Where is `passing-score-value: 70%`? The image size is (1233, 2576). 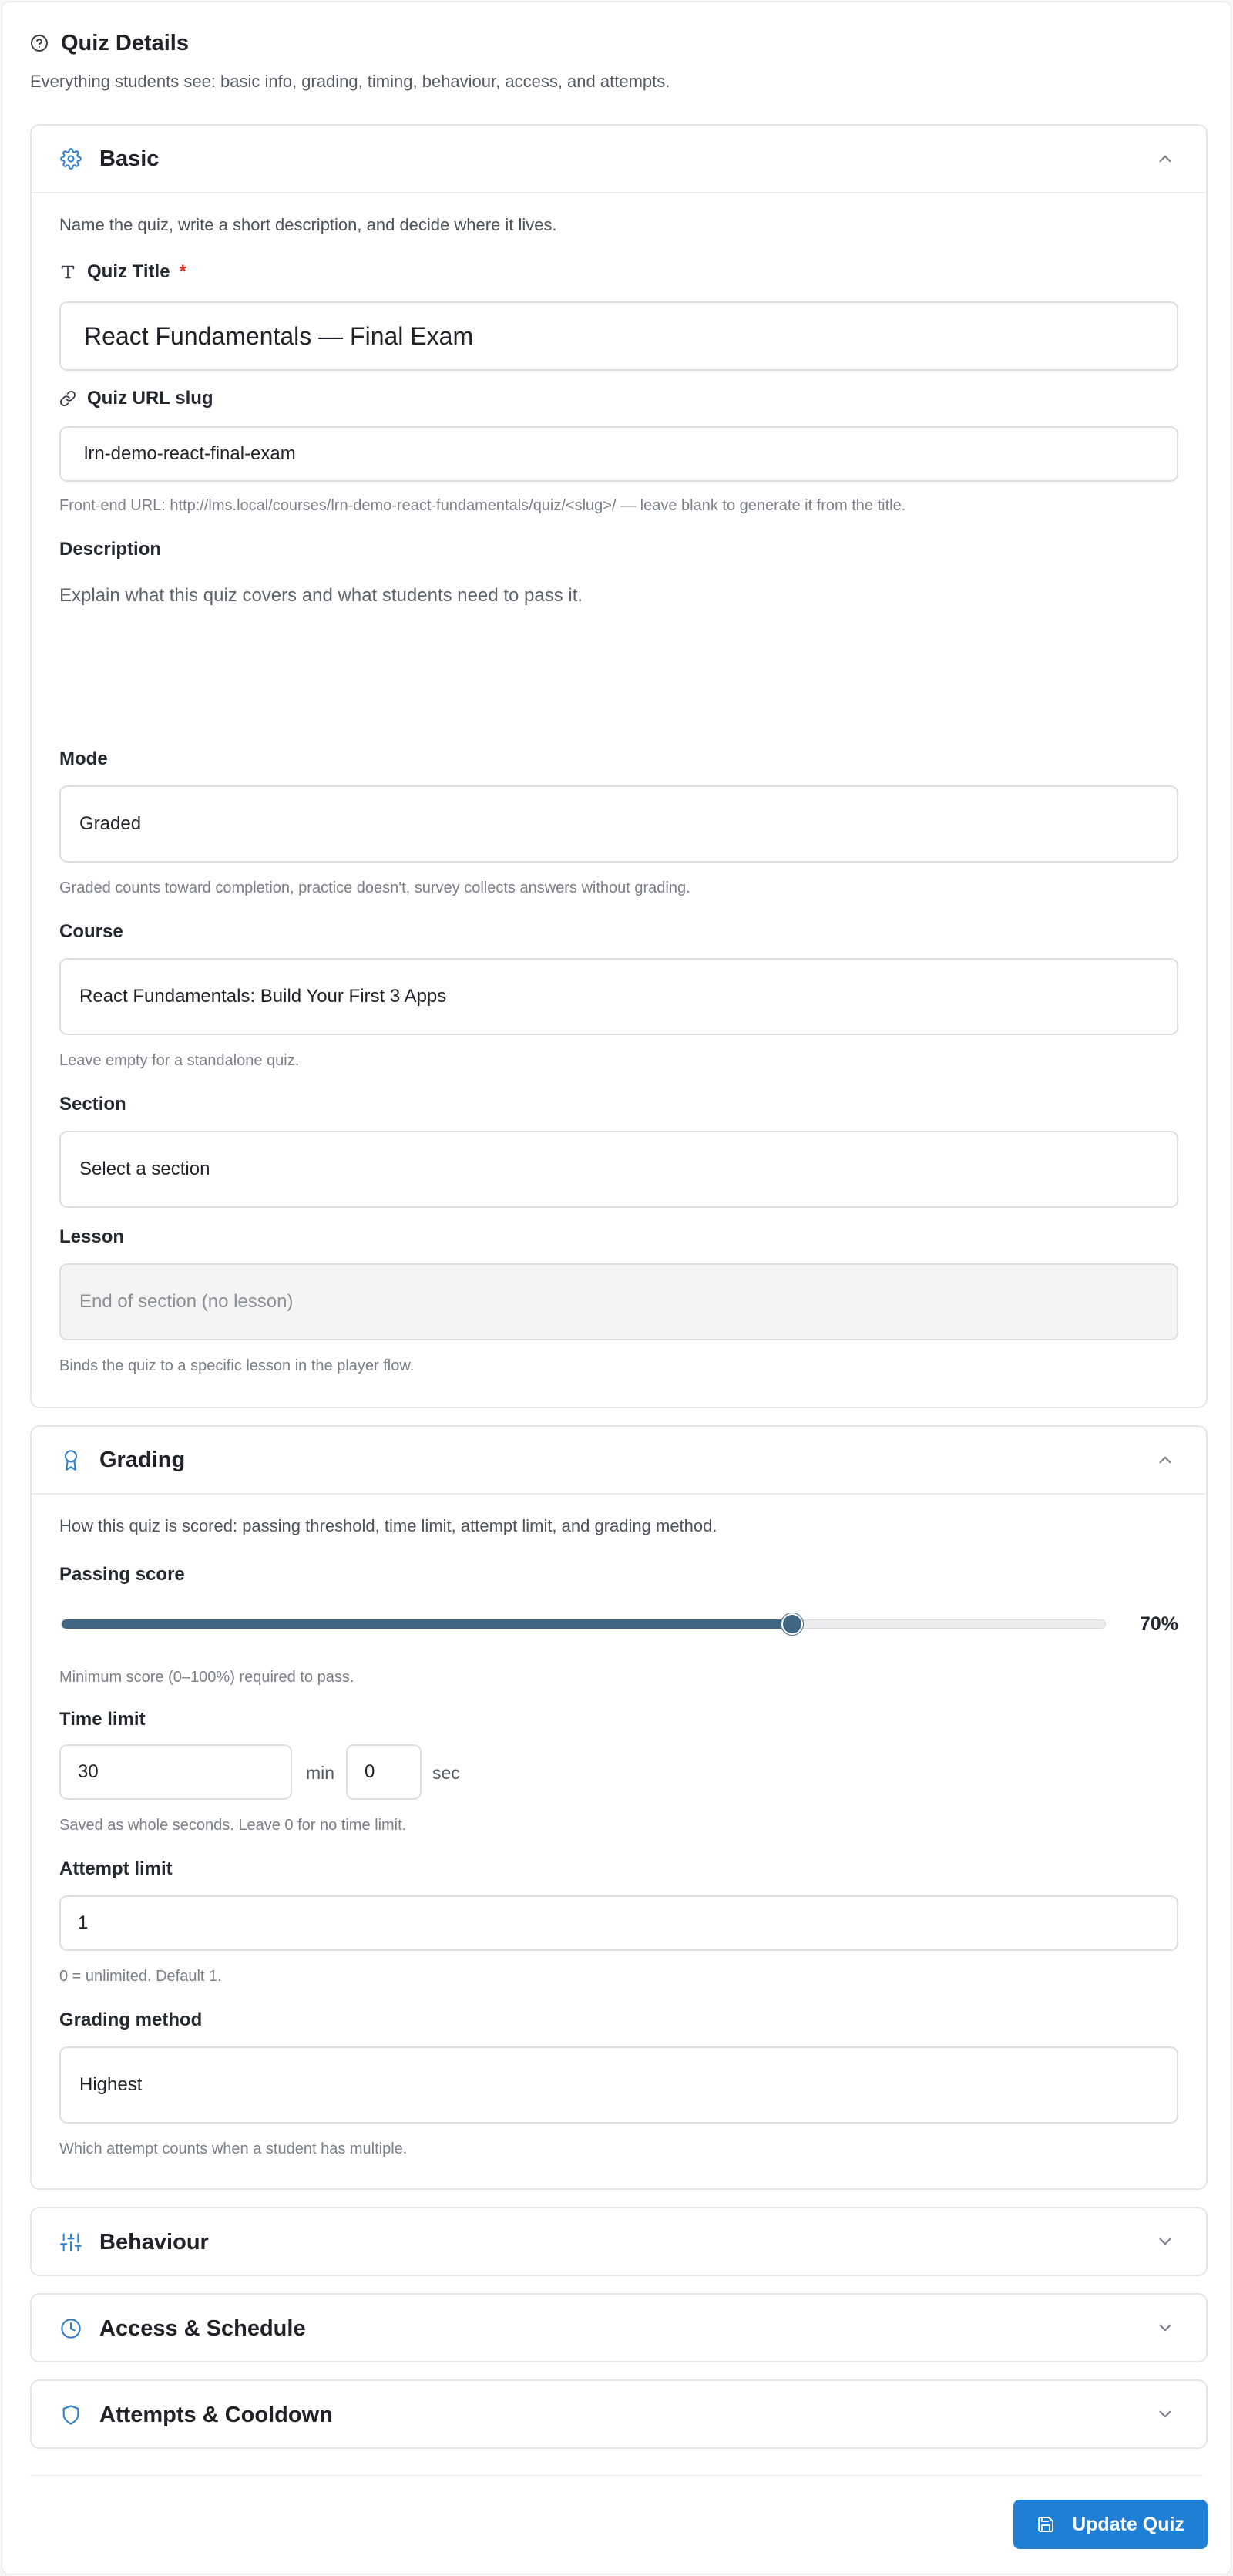
passing-score-value: 70% is located at coordinates (1158, 1624).